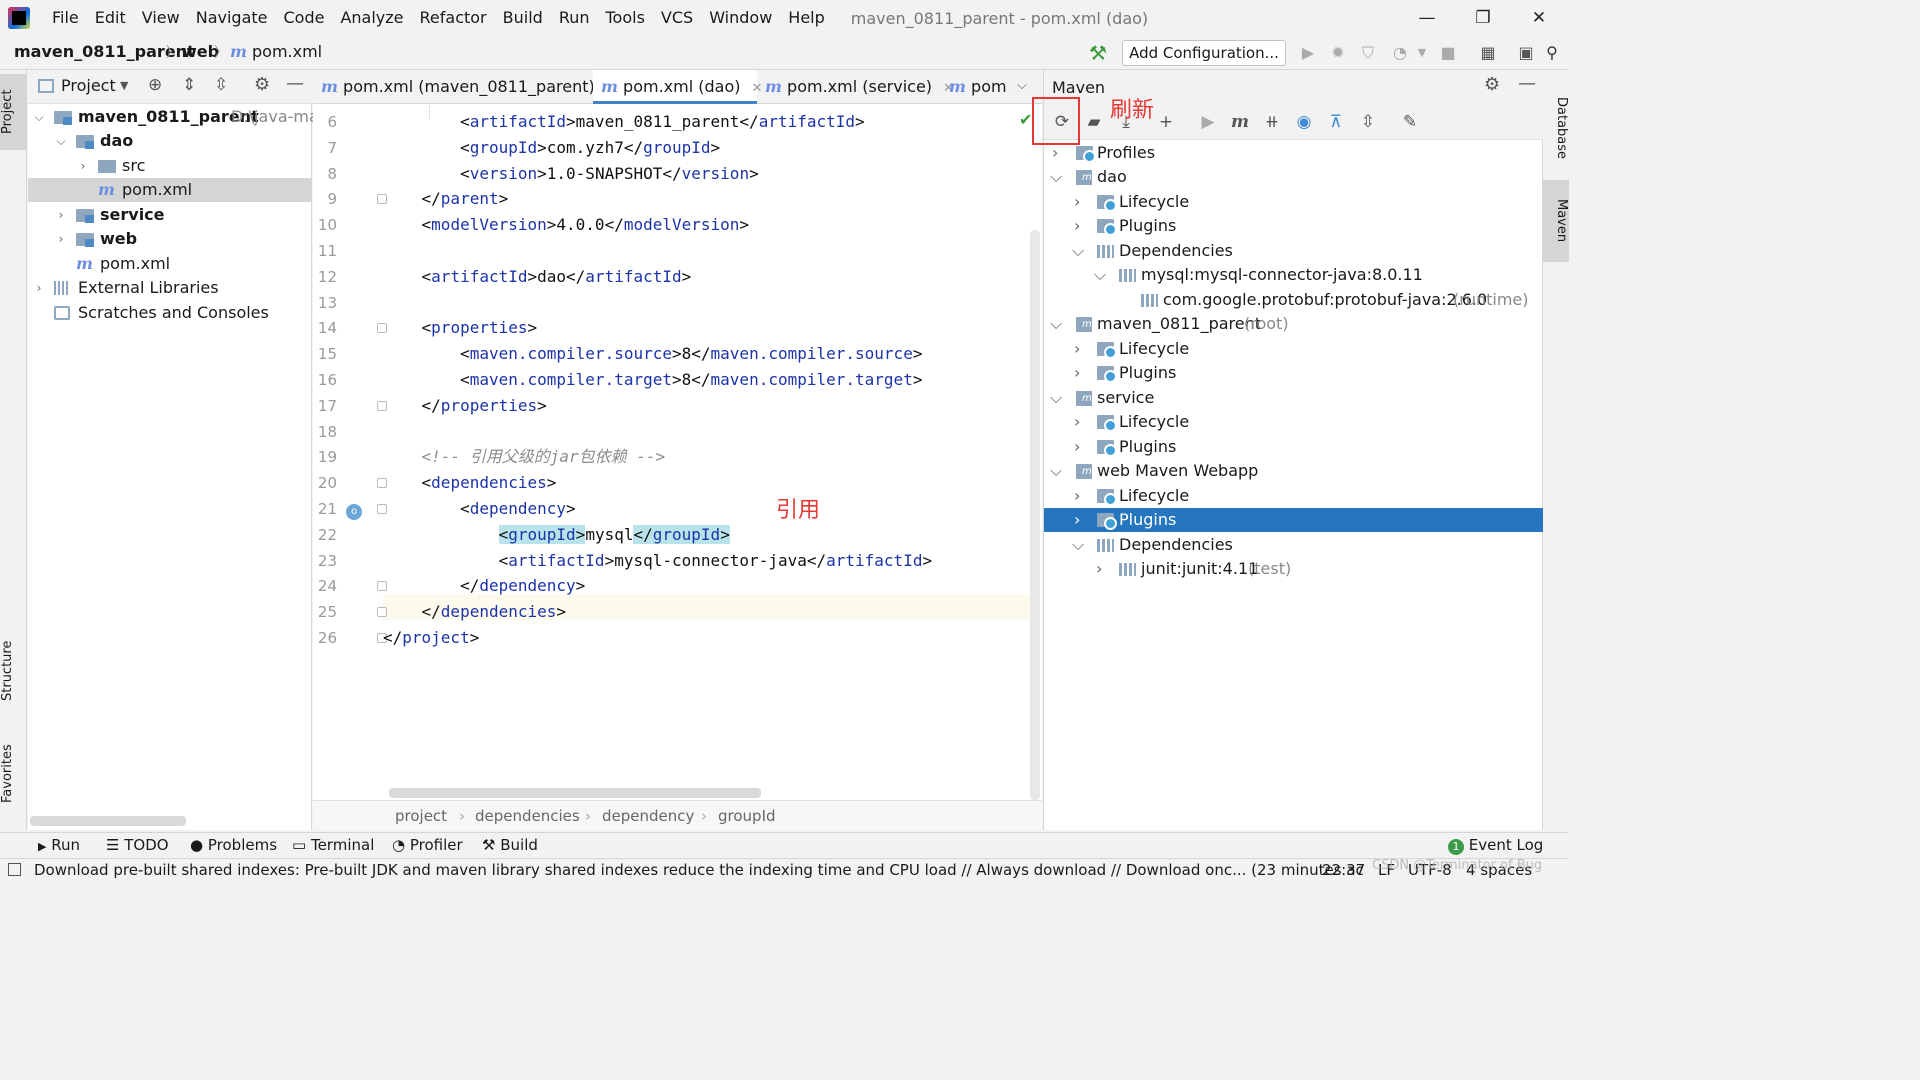 This screenshot has height=1080, width=1920. What do you see at coordinates (333, 845) in the screenshot?
I see `terminal-tool-tab: ▭ Terminal` at bounding box center [333, 845].